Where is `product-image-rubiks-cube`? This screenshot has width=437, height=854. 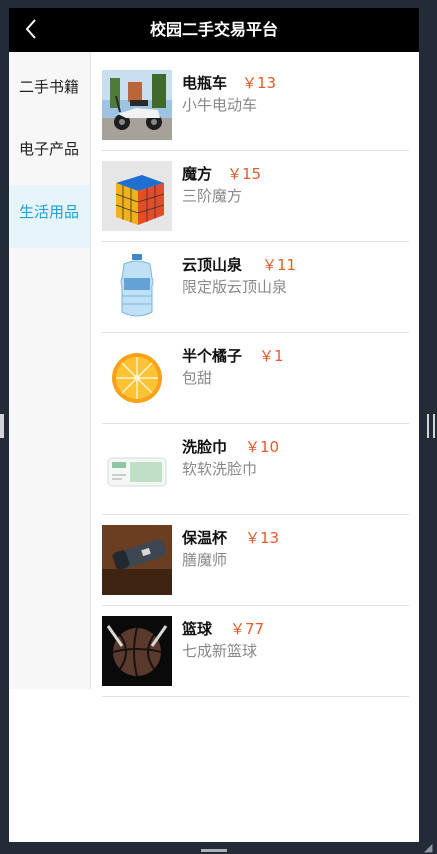 product-image-rubiks-cube is located at coordinates (137, 196).